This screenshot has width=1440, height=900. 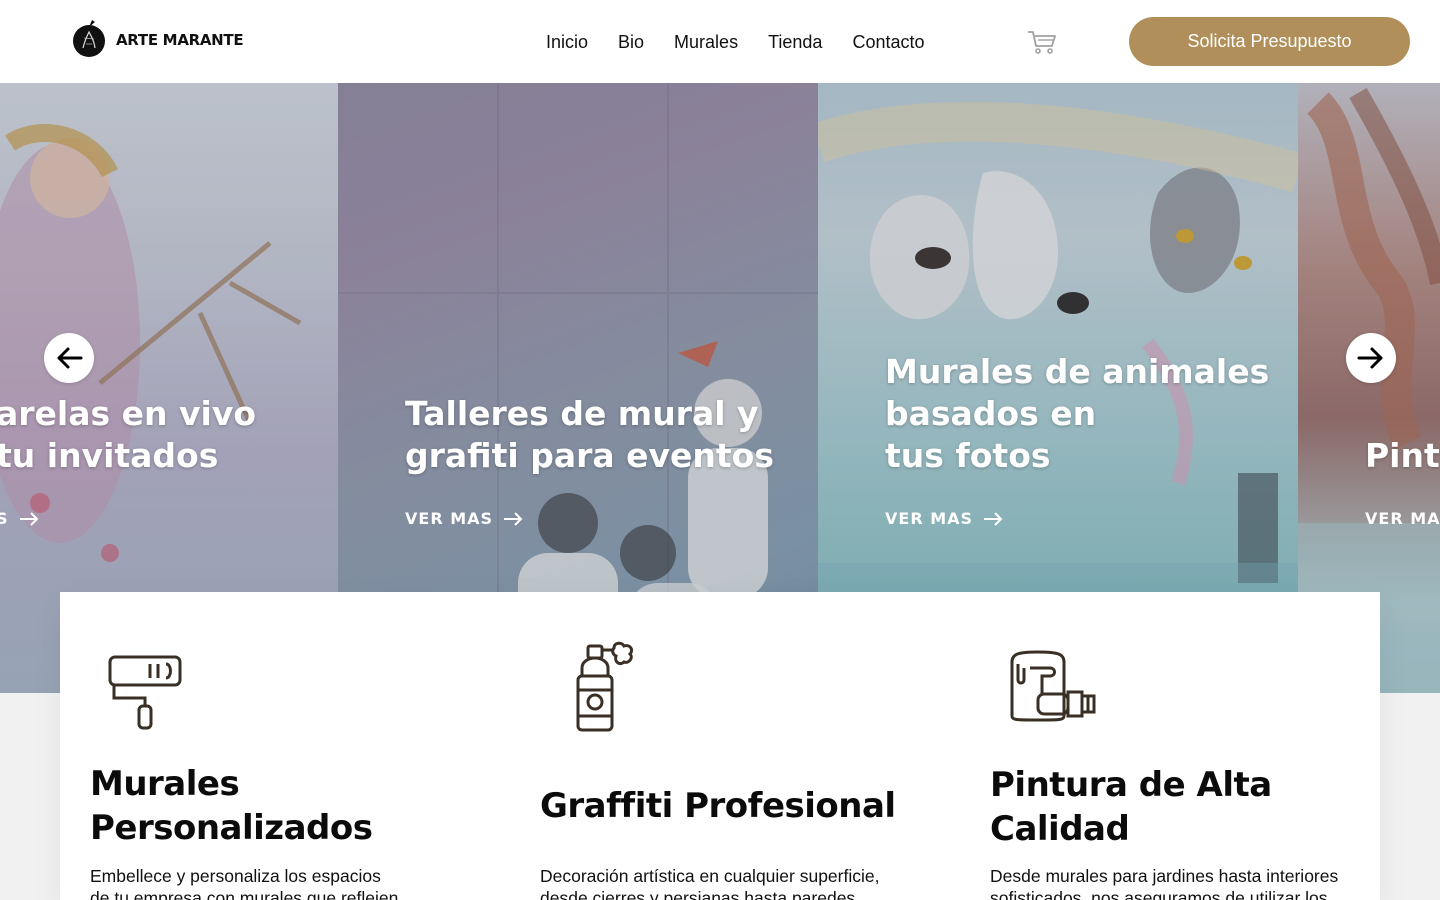 What do you see at coordinates (1402, 455) in the screenshot?
I see `slide-title: Pintu` at bounding box center [1402, 455].